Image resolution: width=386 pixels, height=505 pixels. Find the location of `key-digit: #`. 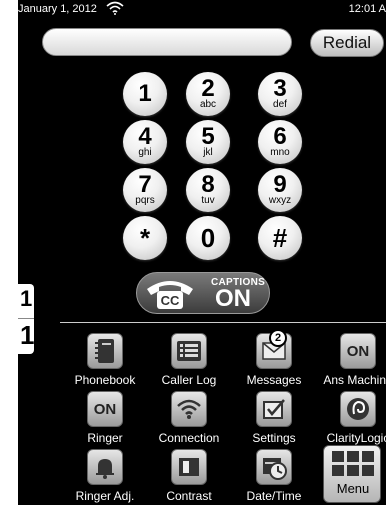

key-digit: # is located at coordinates (280, 238).